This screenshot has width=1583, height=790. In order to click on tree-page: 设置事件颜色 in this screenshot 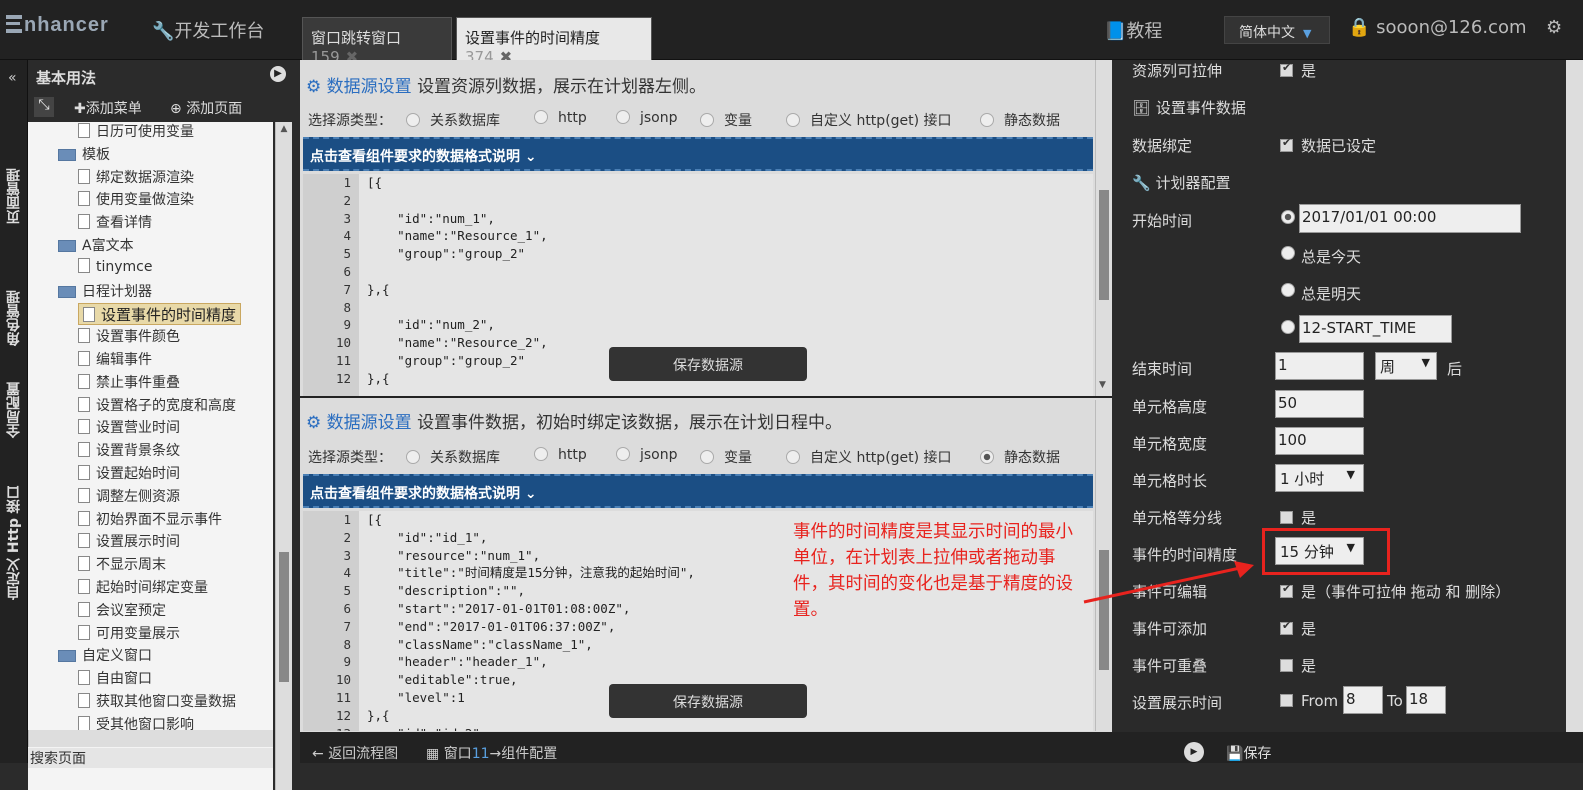, I will do `click(129, 337)`.